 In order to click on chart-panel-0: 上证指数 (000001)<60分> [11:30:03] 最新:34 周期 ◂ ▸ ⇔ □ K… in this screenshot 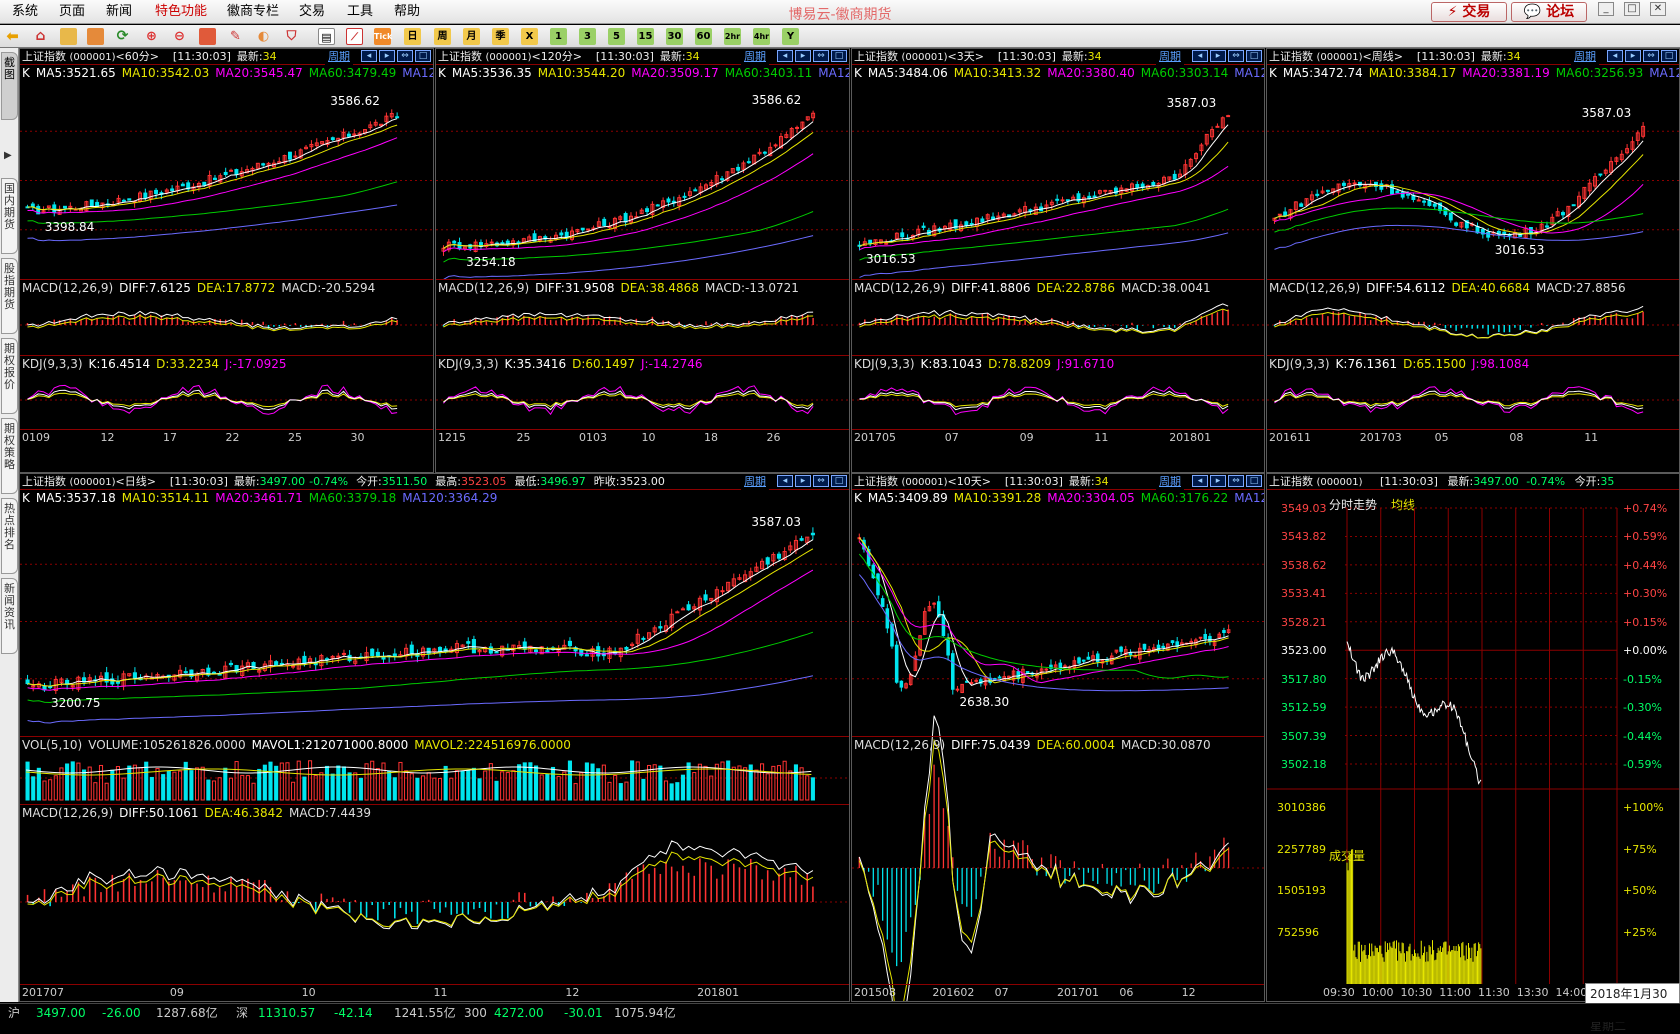, I will do `click(226, 260)`.